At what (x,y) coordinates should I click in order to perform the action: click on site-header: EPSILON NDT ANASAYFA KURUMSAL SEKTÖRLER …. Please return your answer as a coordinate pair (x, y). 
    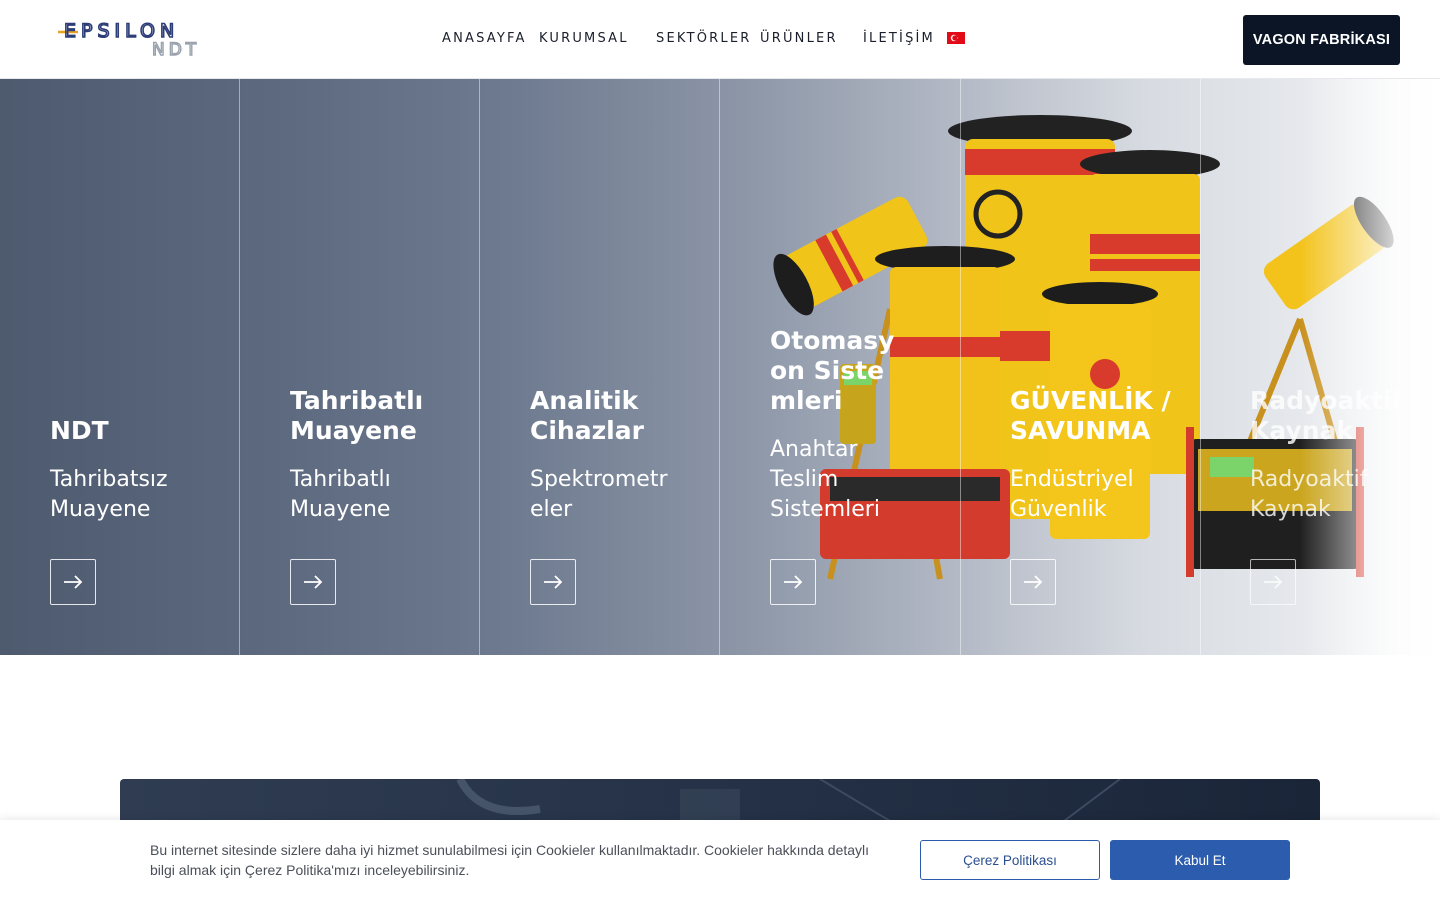
    Looking at the image, I should click on (720, 39).